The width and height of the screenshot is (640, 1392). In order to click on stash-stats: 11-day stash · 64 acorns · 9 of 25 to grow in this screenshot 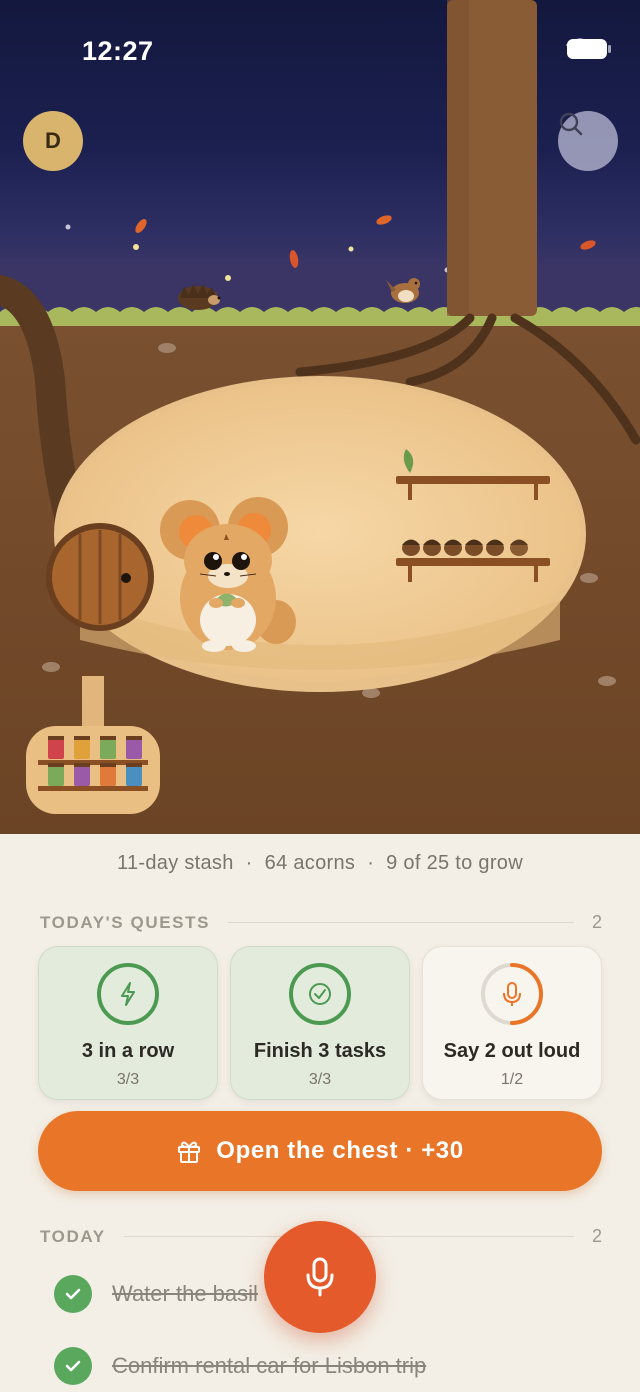, I will do `click(320, 863)`.